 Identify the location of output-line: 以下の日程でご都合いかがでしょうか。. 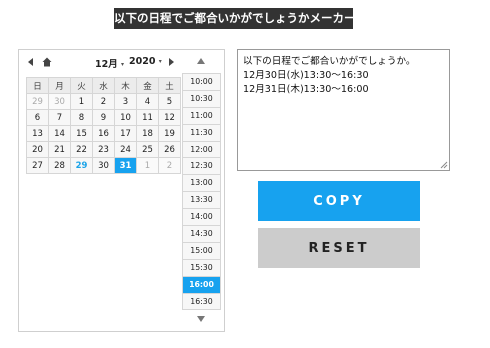
(329, 61).